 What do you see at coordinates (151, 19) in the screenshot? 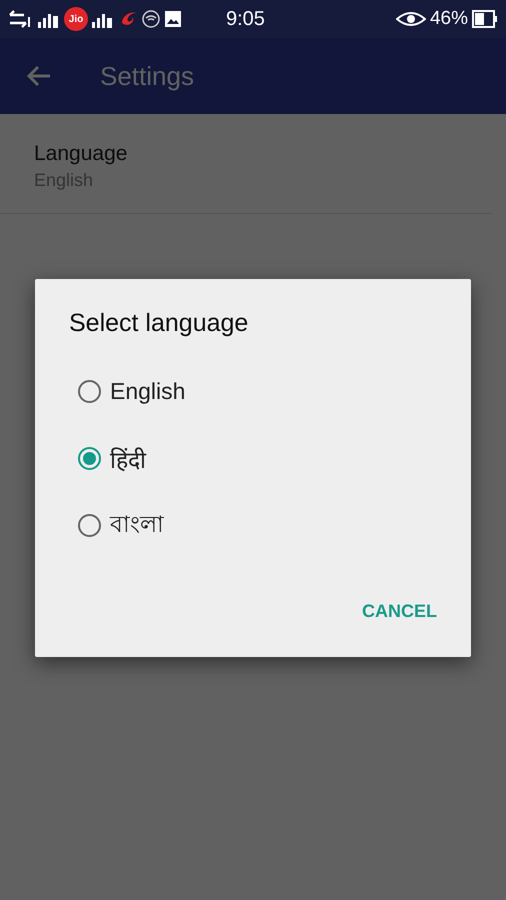
I see `wifi-icon` at bounding box center [151, 19].